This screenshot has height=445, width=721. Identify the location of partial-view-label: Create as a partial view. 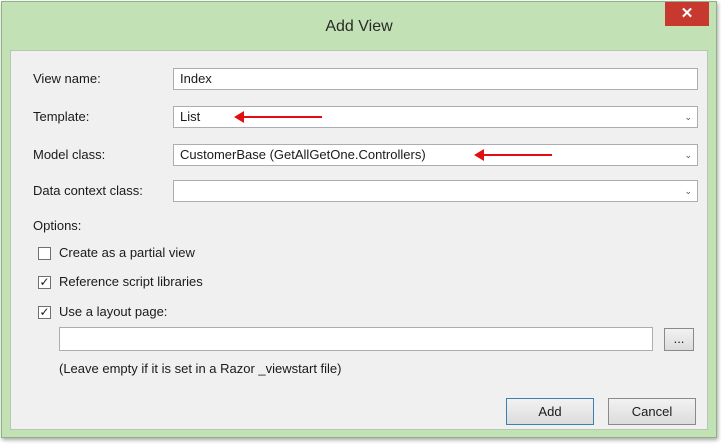
(127, 252).